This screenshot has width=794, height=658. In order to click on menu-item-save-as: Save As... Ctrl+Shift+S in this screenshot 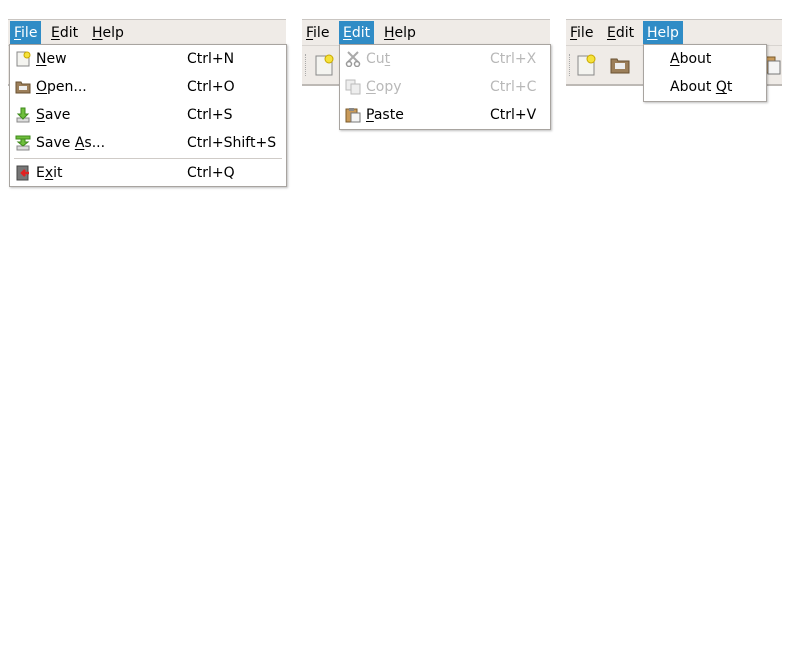, I will do `click(148, 143)`.